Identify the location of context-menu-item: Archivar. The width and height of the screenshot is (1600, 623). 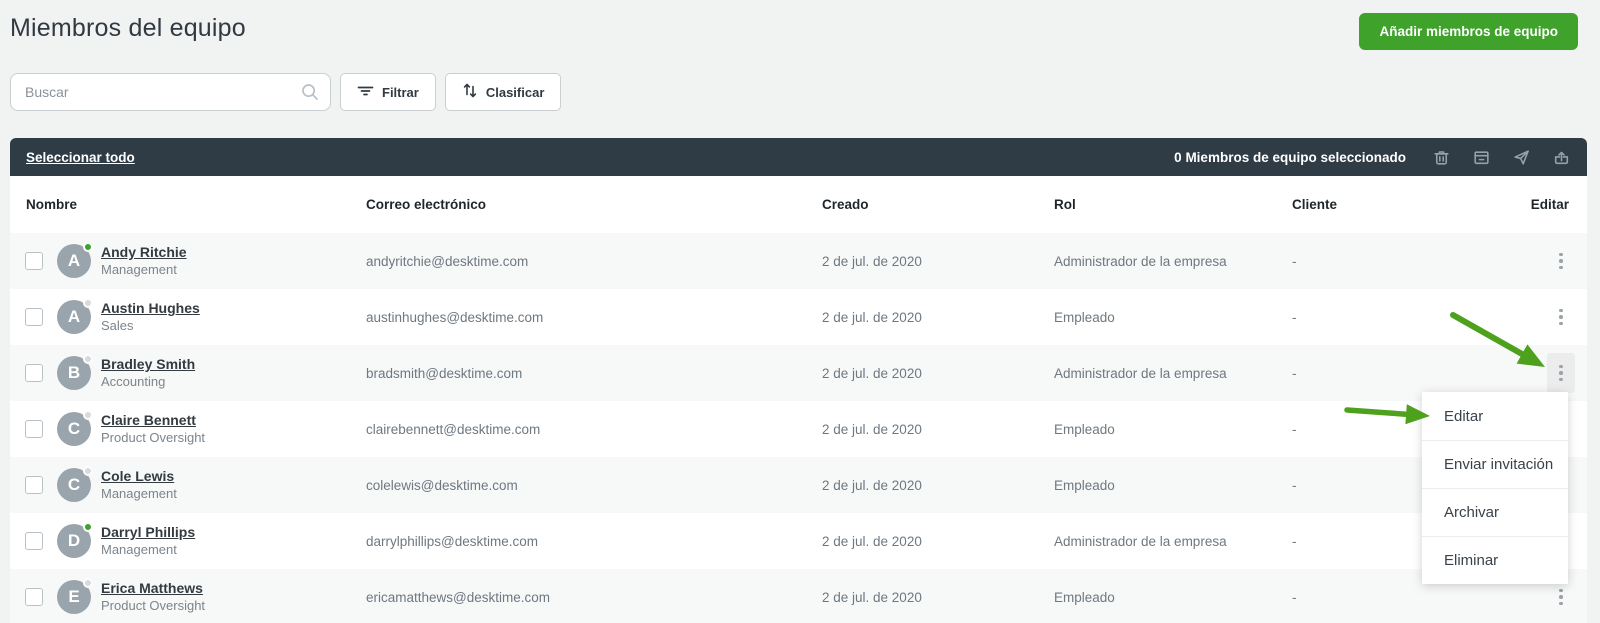
(1495, 512).